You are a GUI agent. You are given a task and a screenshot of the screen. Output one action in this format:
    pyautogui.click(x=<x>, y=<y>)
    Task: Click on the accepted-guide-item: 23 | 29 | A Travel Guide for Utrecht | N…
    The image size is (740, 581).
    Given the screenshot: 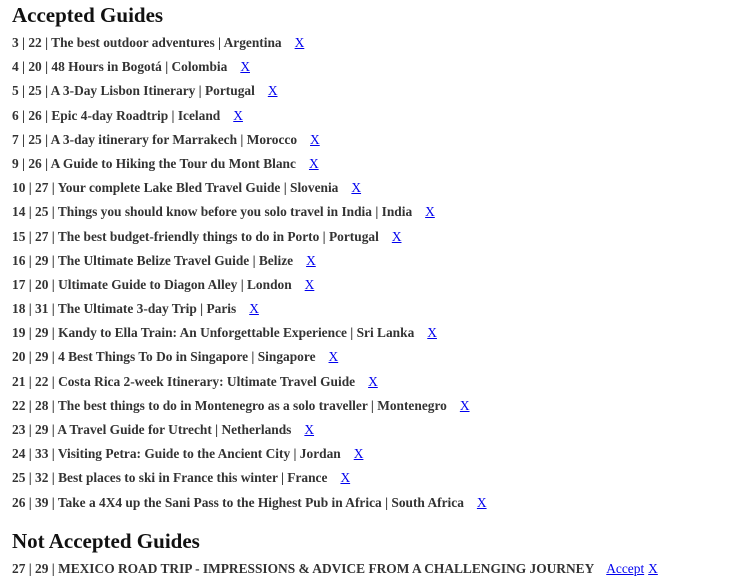 What is the action you would take?
    pyautogui.click(x=372, y=430)
    